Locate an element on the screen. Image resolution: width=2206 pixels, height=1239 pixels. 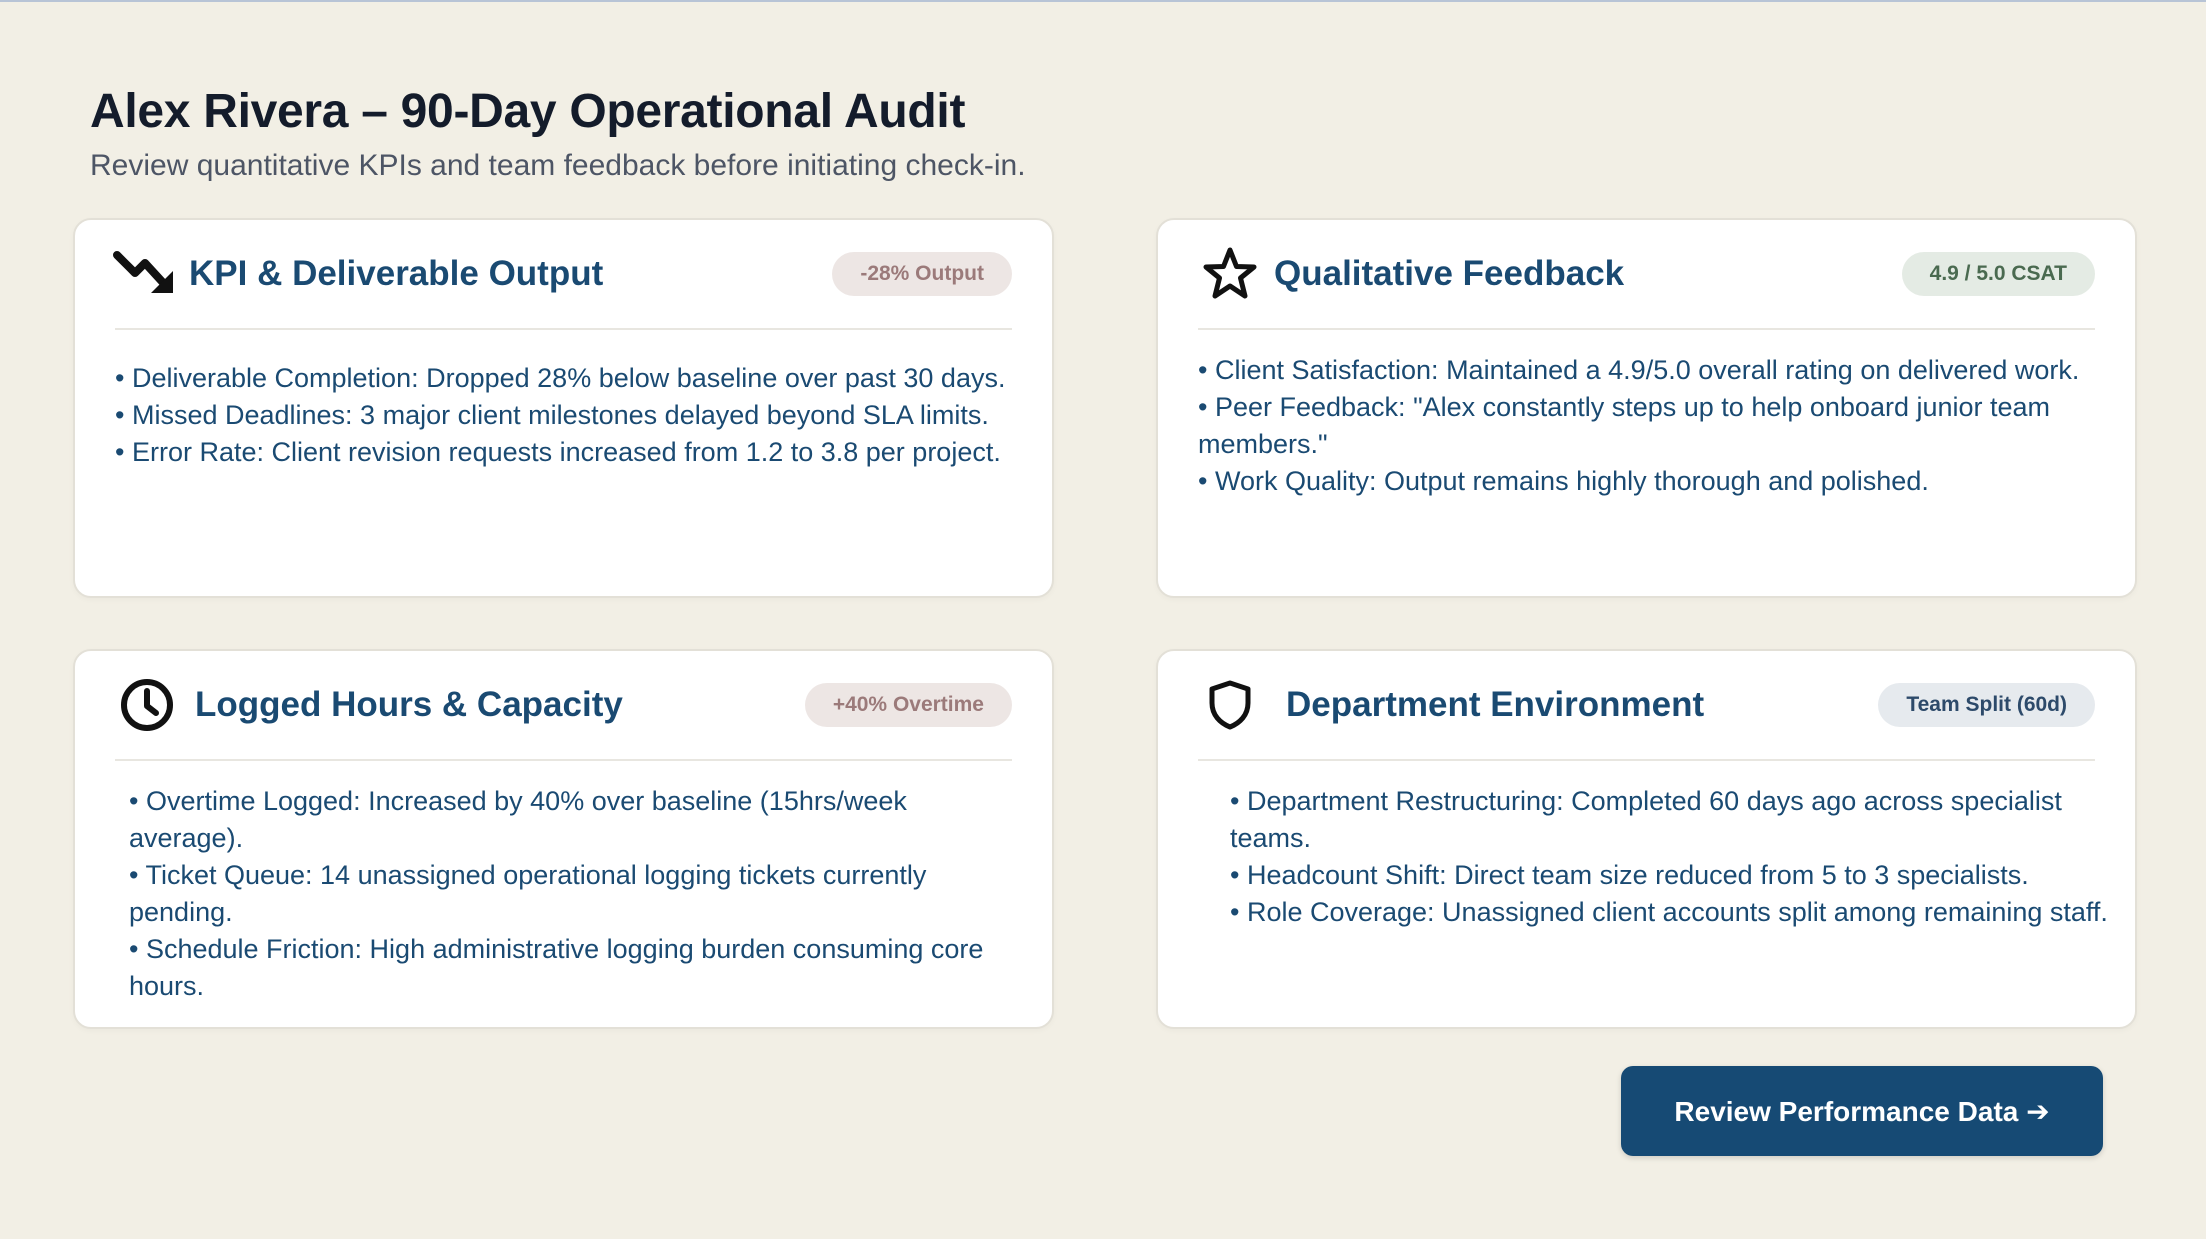
card-header: Logged Hours & Capacity +40% Overtime is located at coordinates (563, 706).